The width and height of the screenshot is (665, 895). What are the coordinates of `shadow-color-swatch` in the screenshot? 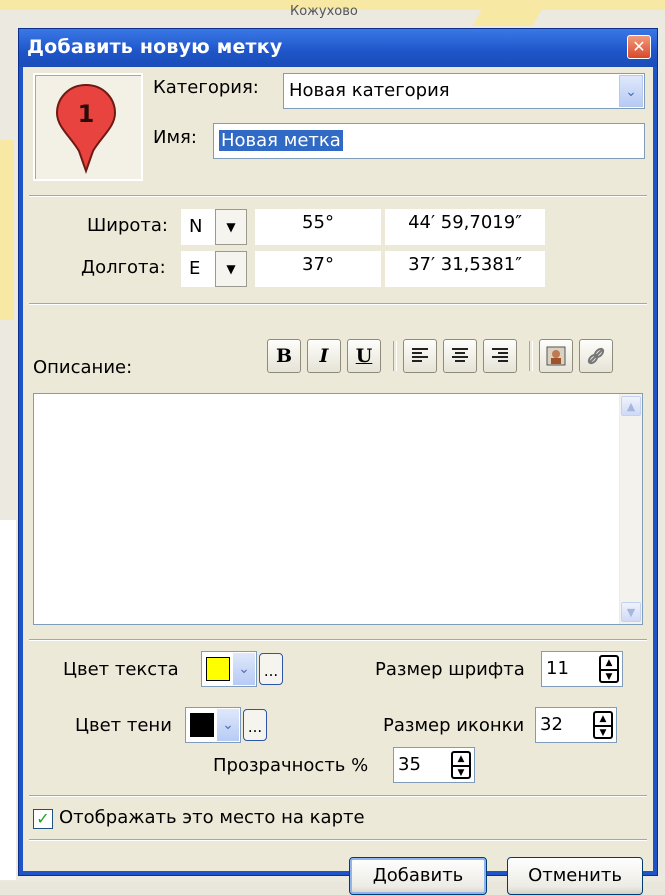 It's located at (202, 725).